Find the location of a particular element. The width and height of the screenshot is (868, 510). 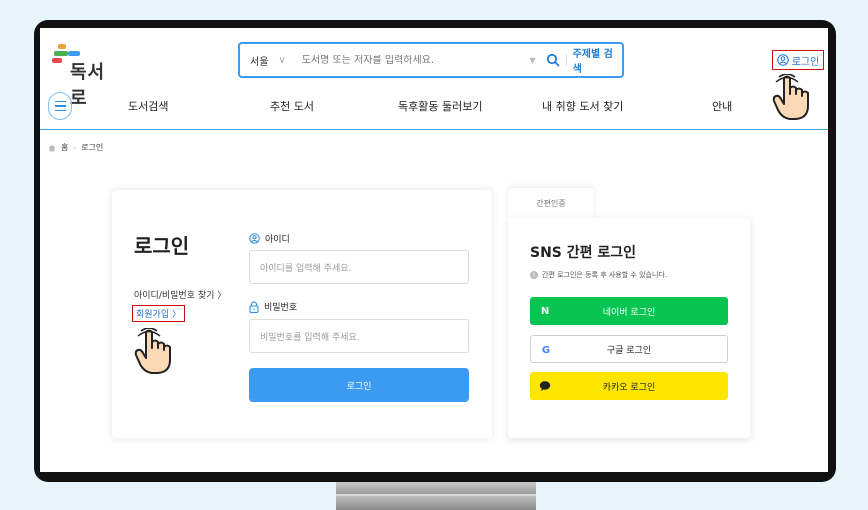

region-select: 서울 is located at coordinates (259, 60).